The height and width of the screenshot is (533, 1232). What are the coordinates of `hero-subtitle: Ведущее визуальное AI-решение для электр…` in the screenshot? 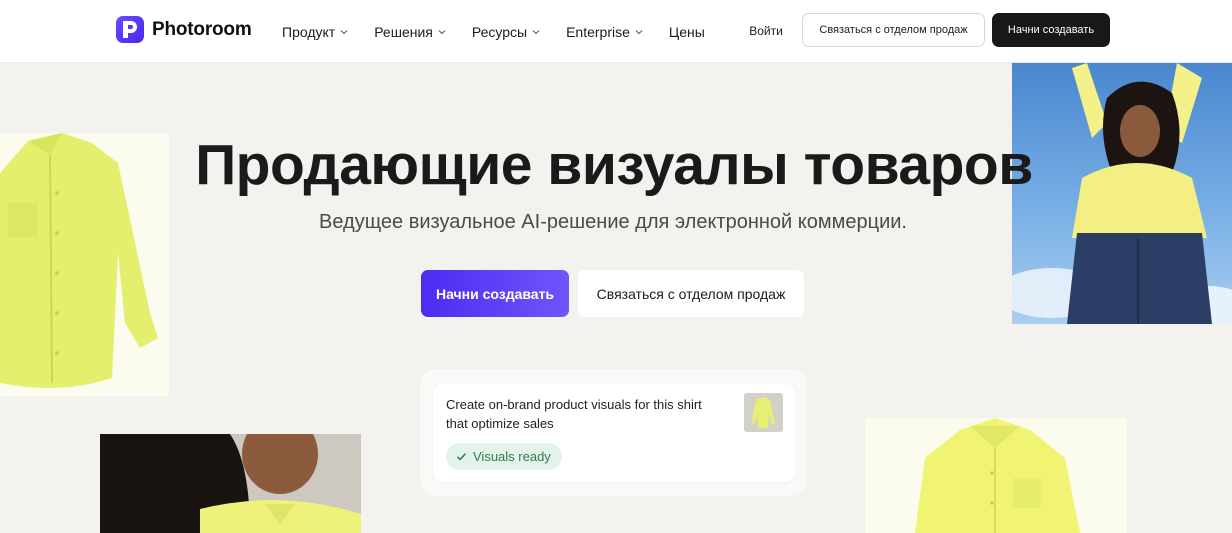 It's located at (613, 222).